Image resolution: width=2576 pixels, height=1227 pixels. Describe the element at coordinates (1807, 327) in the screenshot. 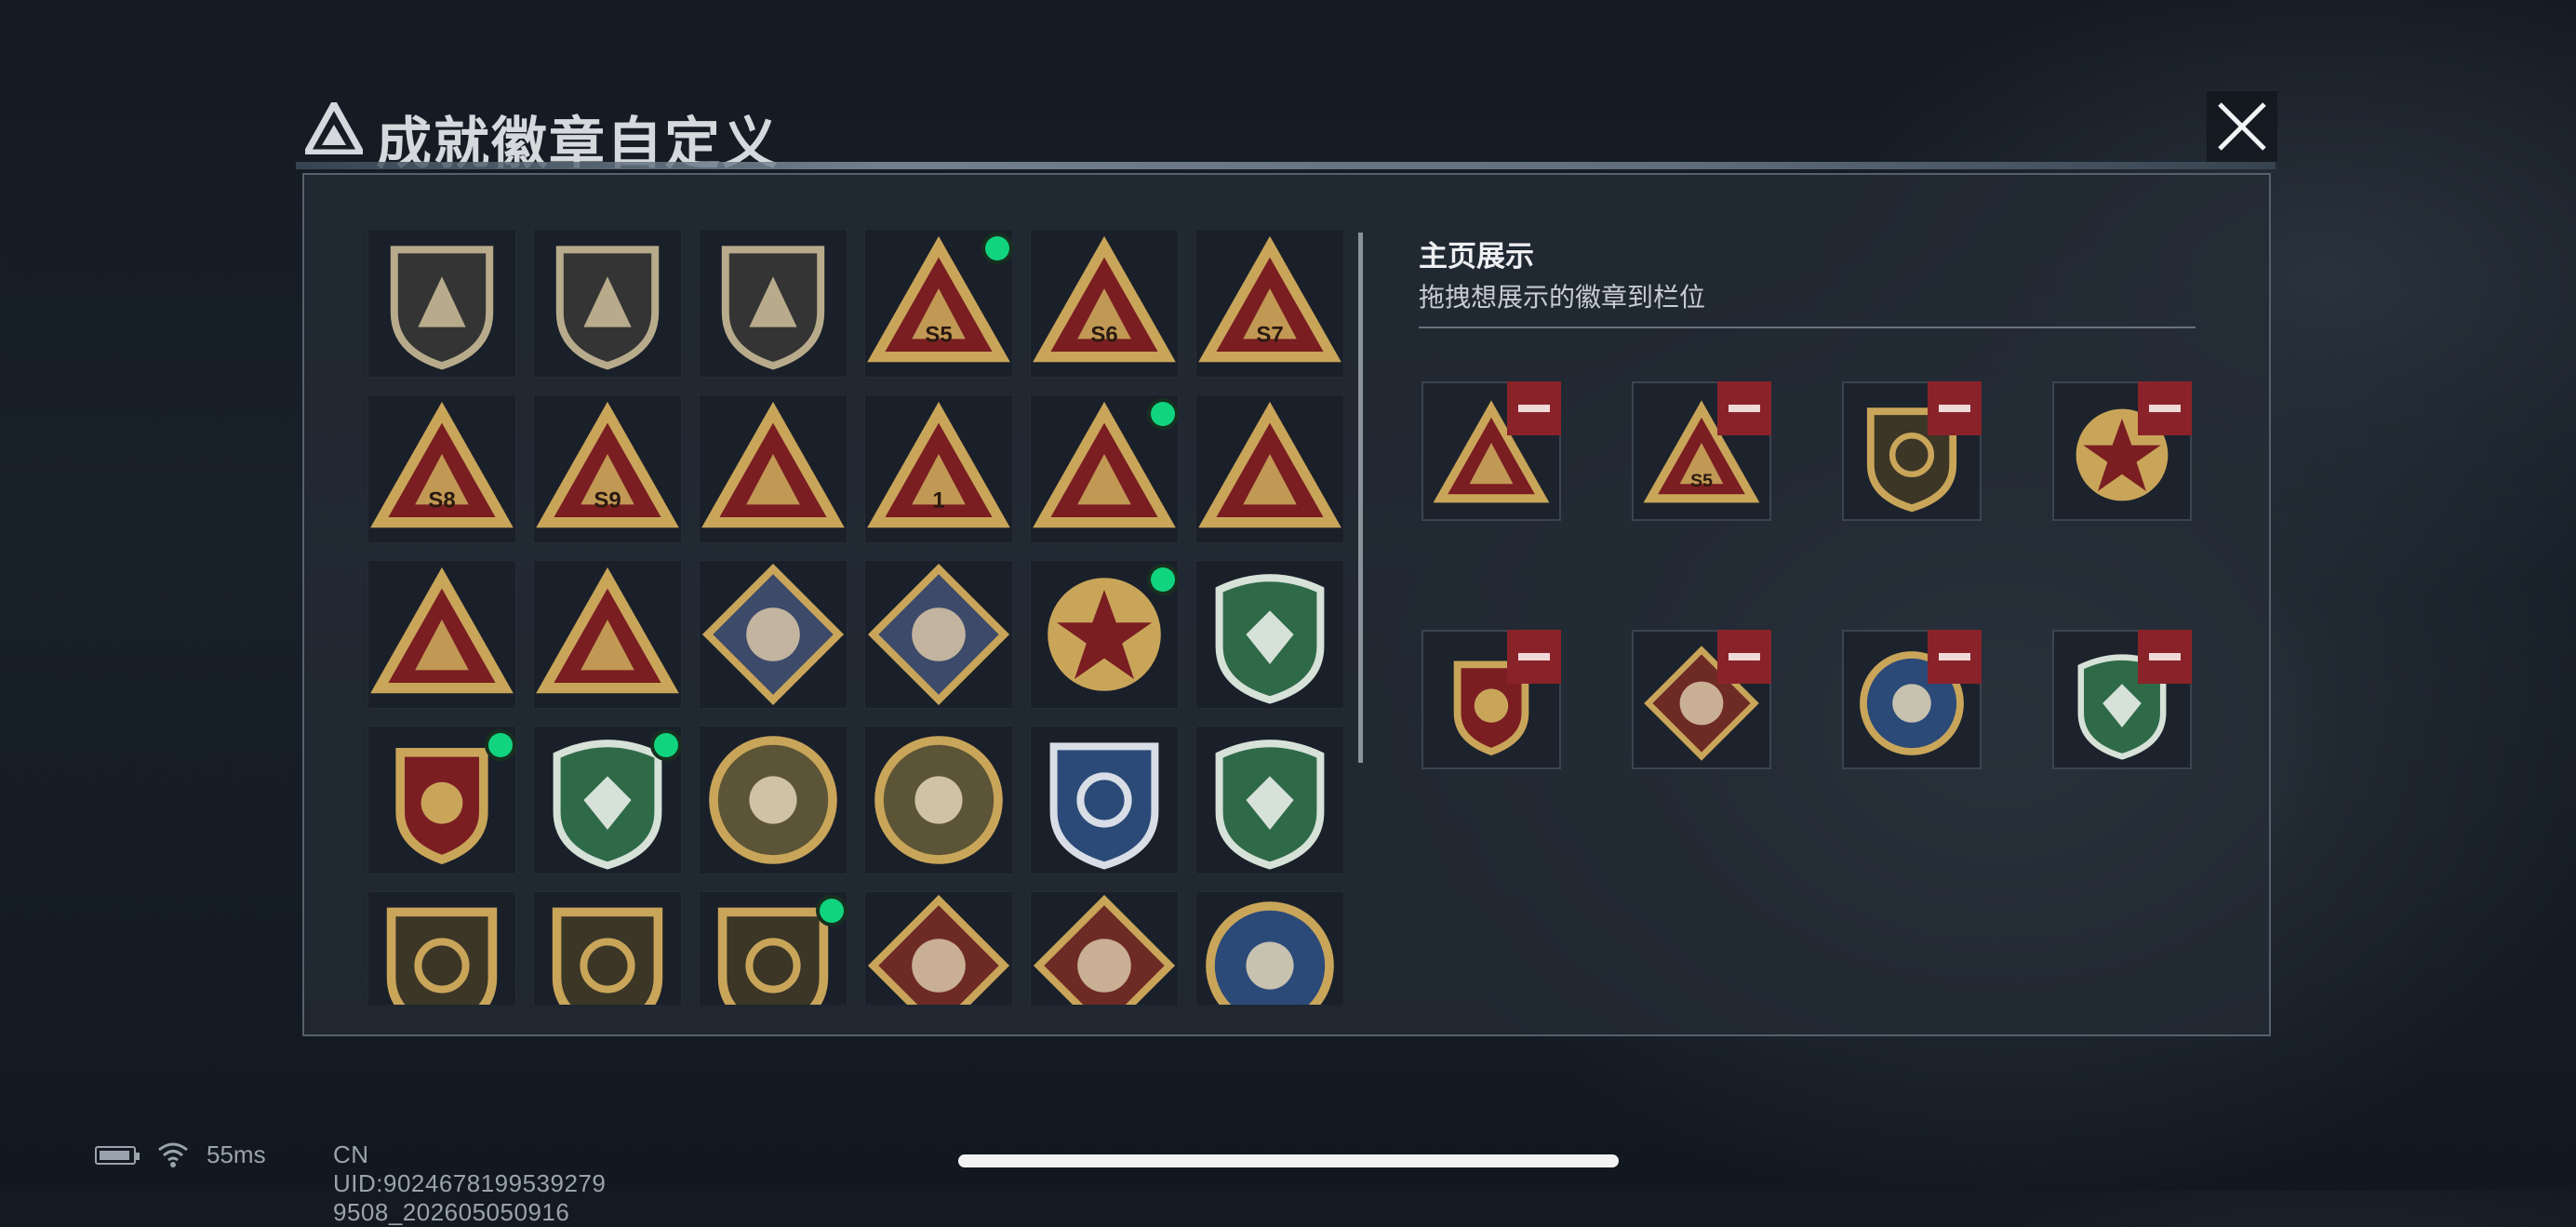

I see `showcase-divider` at that location.